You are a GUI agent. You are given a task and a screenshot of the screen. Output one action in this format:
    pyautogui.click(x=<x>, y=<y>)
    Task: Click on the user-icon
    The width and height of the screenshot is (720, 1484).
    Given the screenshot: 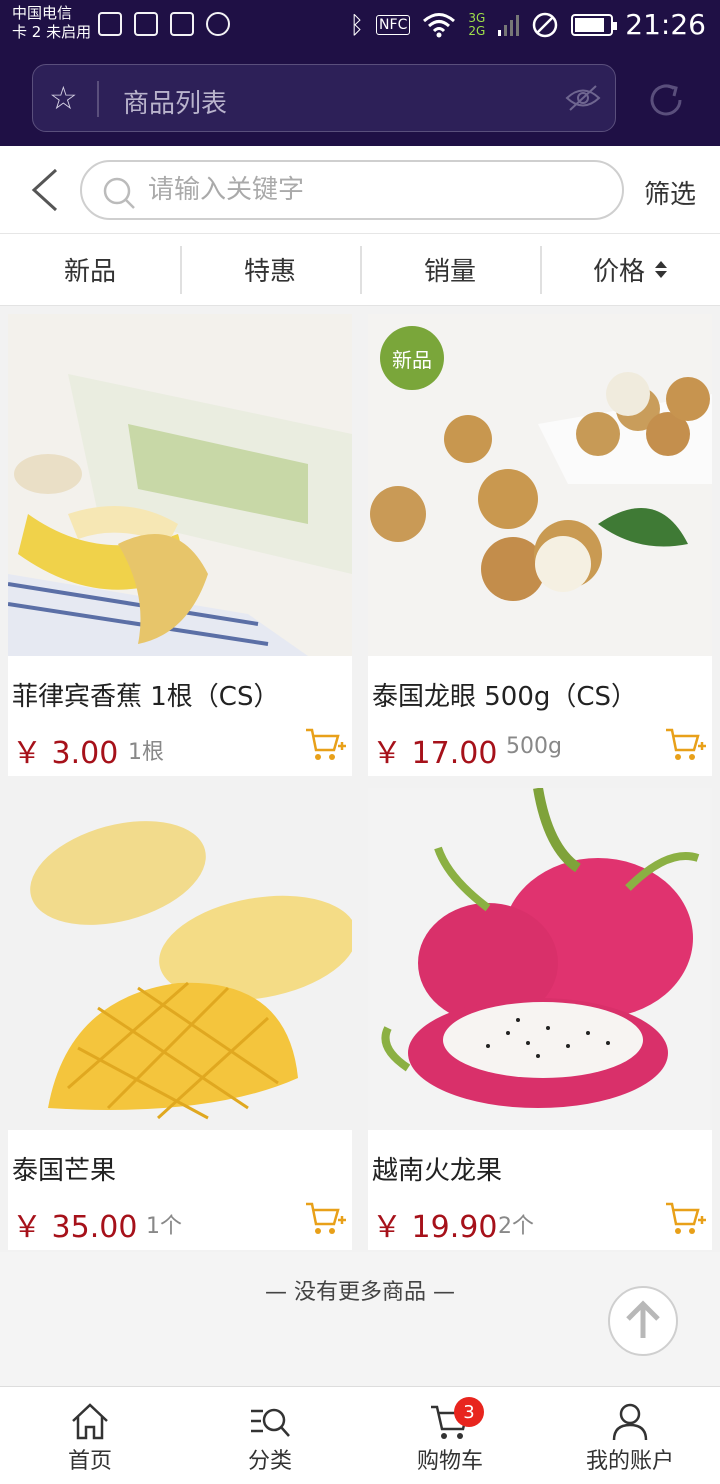 What is the action you would take?
    pyautogui.click(x=630, y=1422)
    